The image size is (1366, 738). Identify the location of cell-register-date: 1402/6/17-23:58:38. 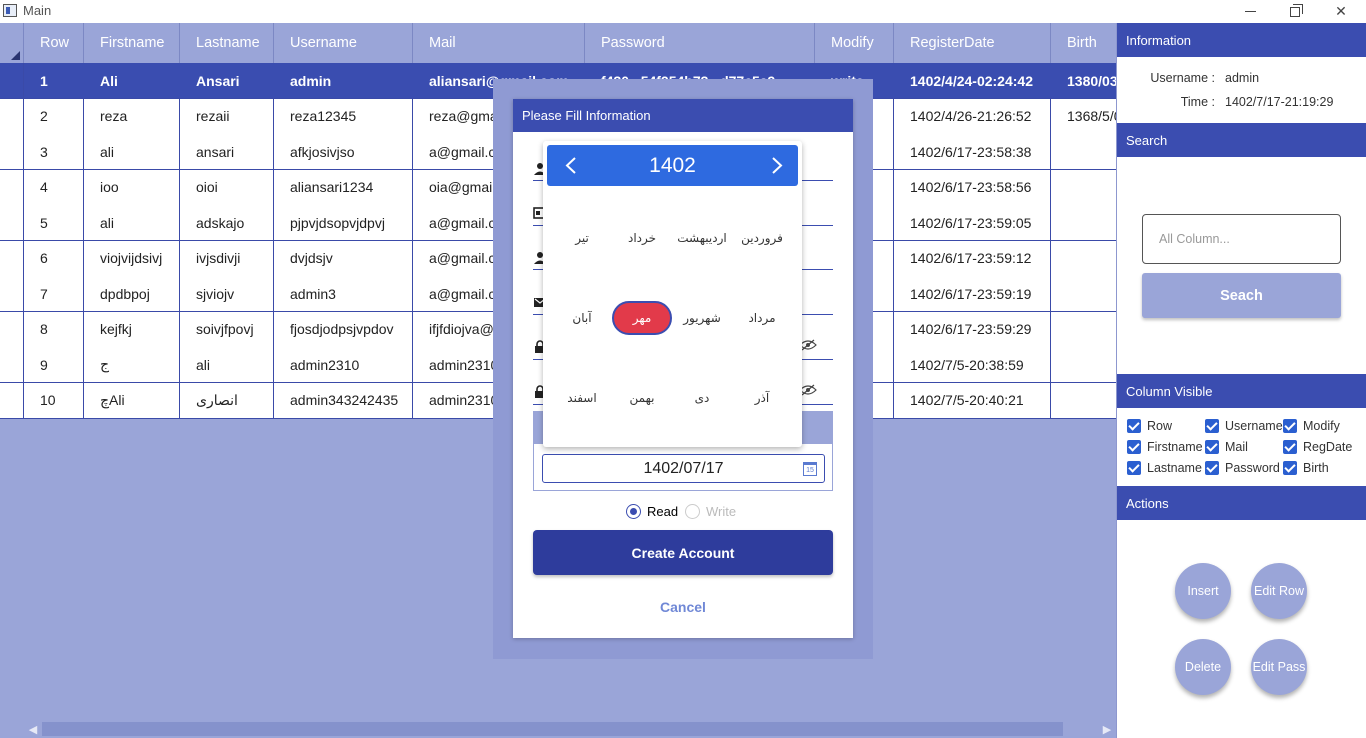
(972, 151).